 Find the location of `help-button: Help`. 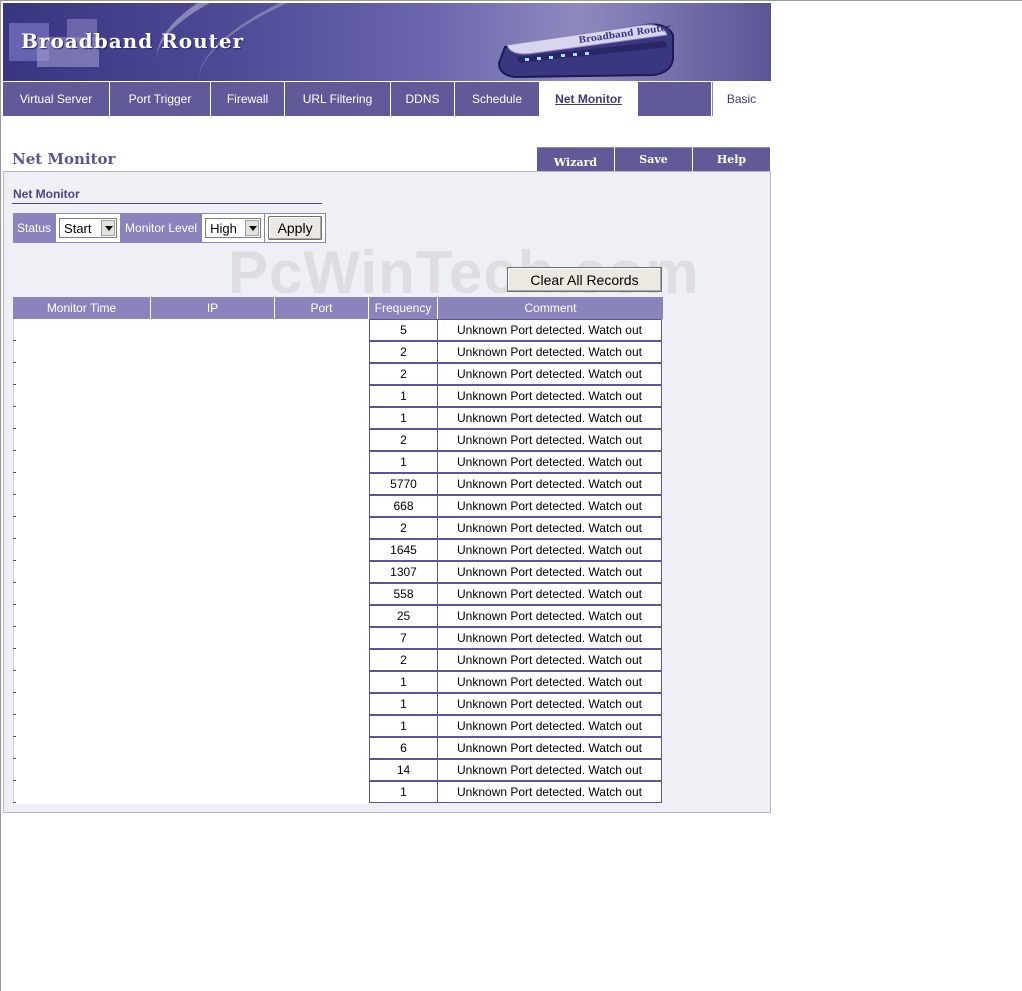

help-button: Help is located at coordinates (731, 159).